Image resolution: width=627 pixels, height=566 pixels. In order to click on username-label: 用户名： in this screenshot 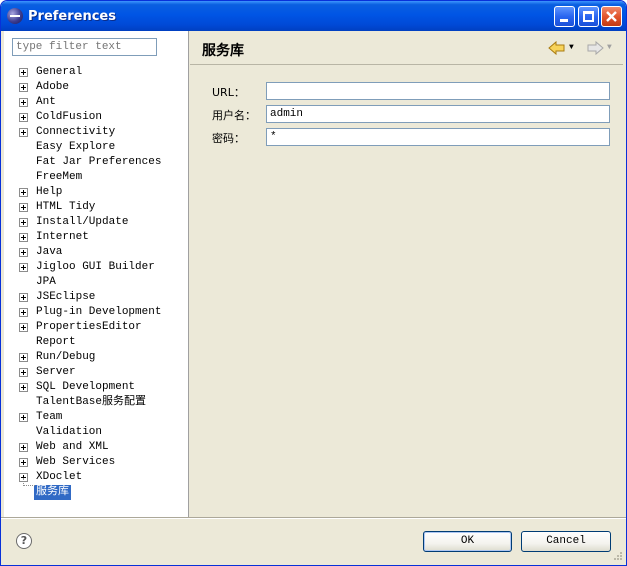, I will do `click(234, 115)`.